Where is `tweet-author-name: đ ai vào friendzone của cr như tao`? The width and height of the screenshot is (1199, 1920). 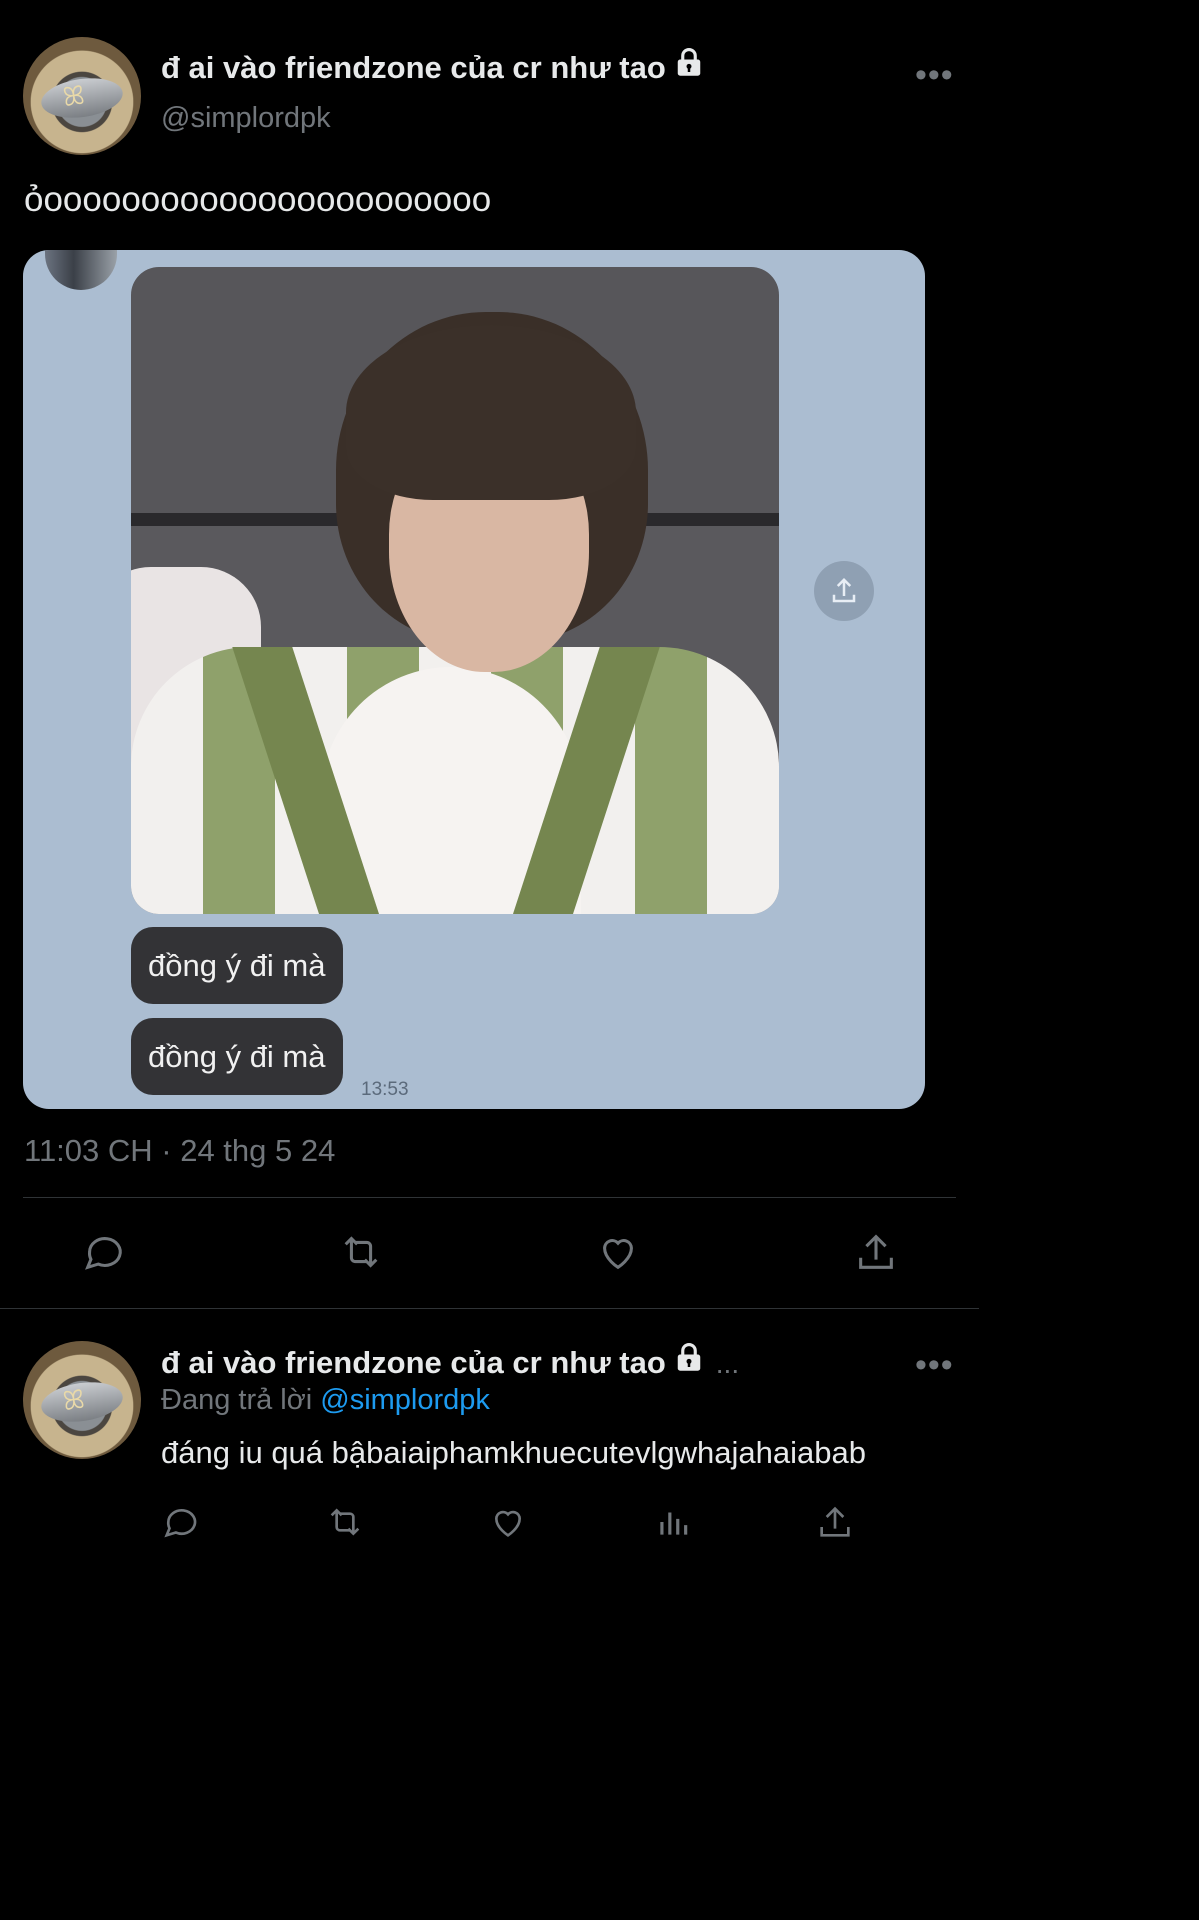
tweet-author-name: đ ai vào friendzone của cr như tao is located at coordinates (432, 68).